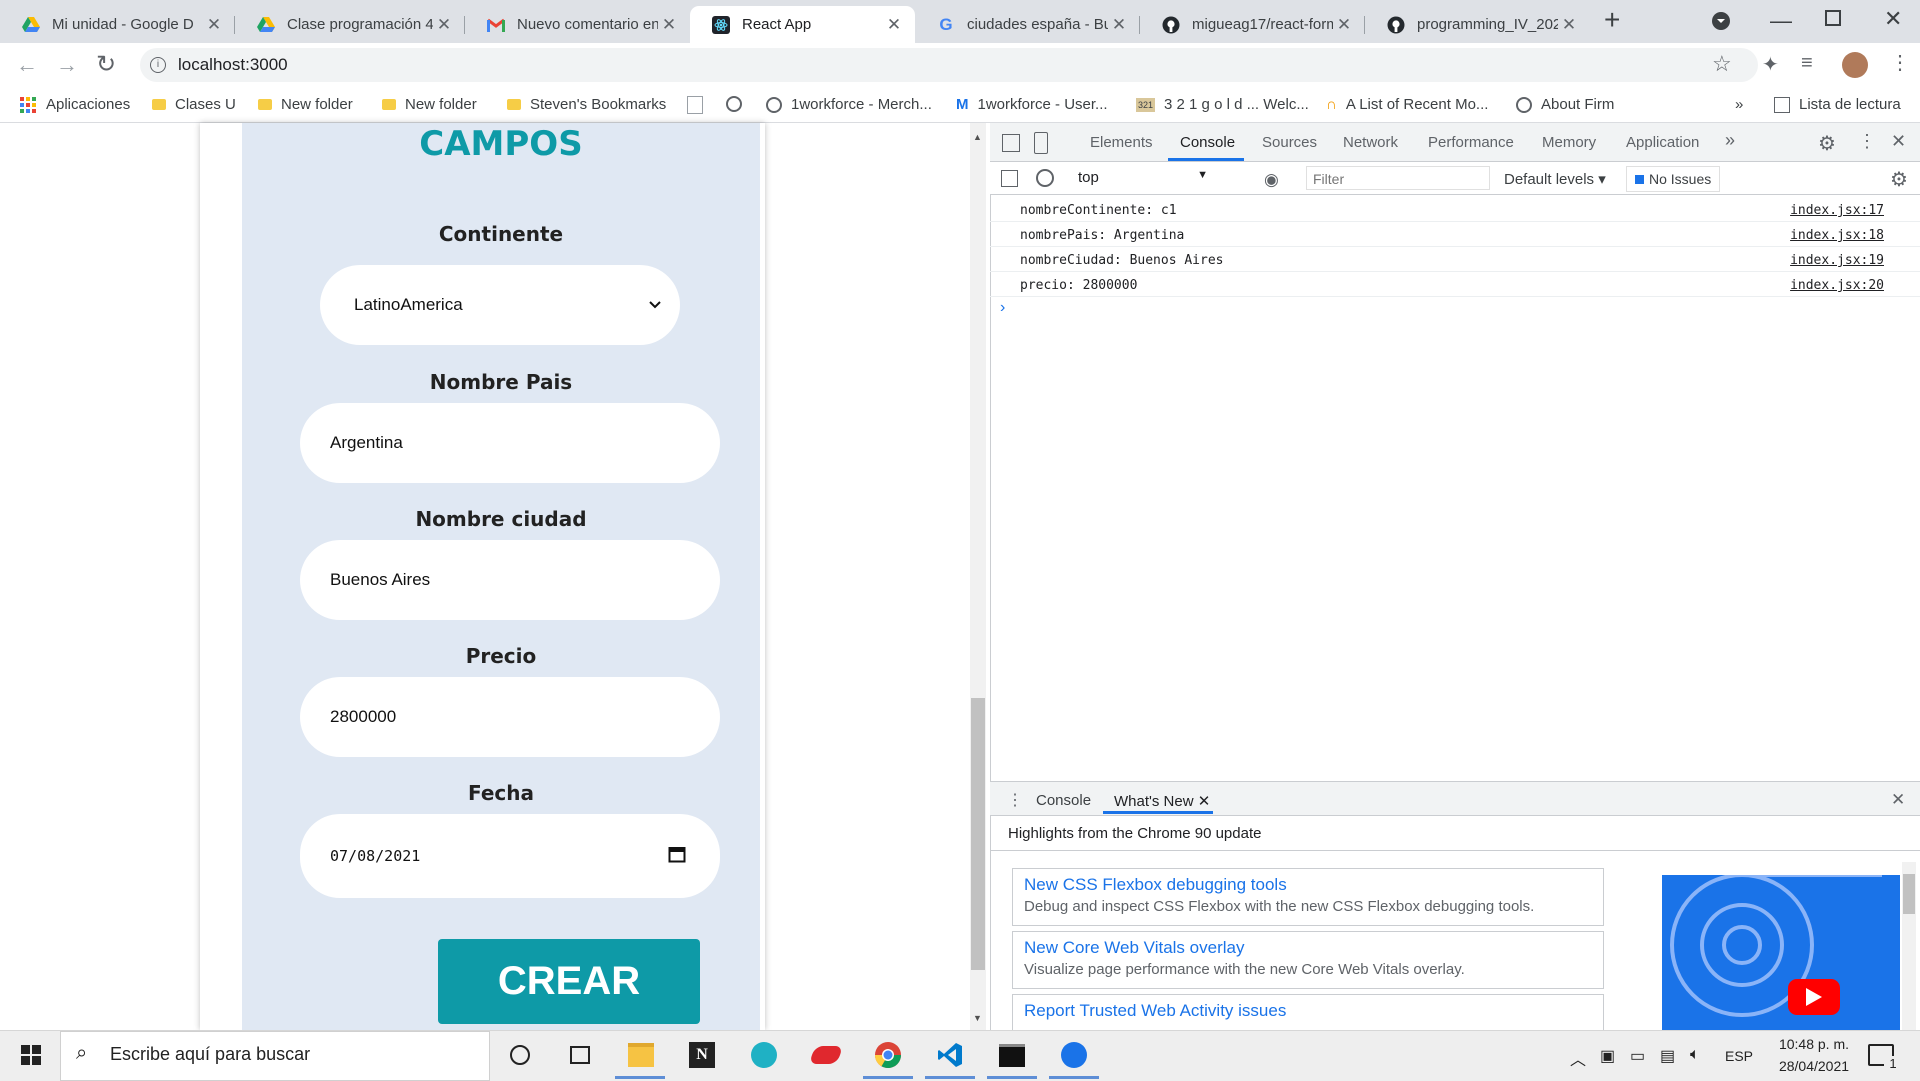 This screenshot has width=1920, height=1081. I want to click on log-source-link: index.jsx:18, so click(1837, 235).